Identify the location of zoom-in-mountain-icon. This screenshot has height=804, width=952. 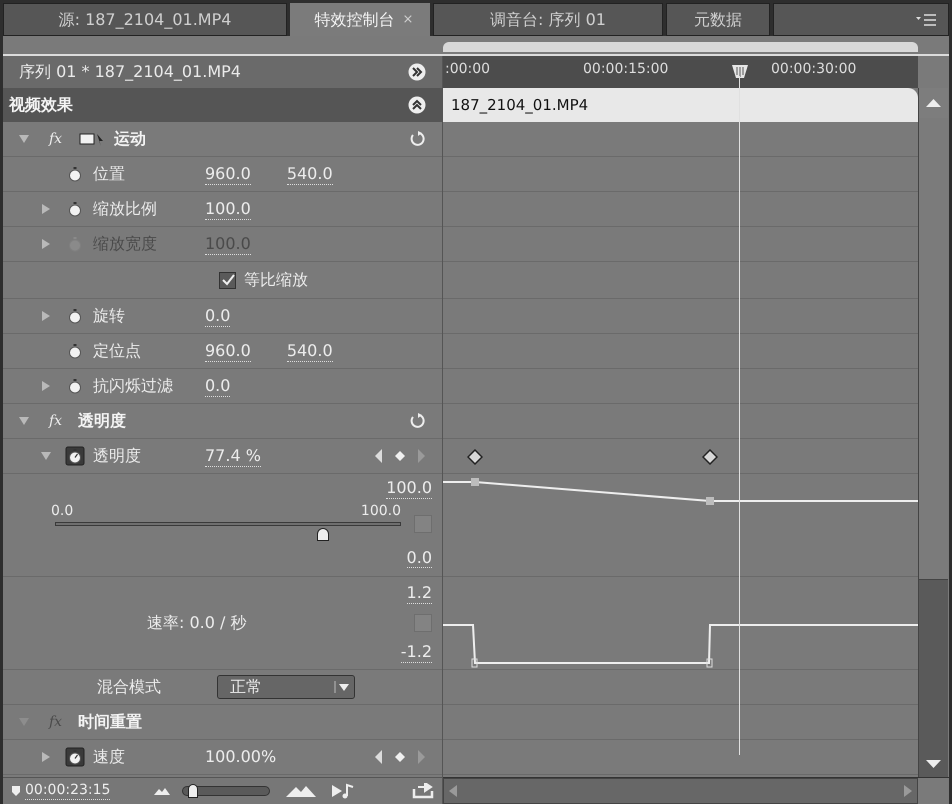
(301, 791).